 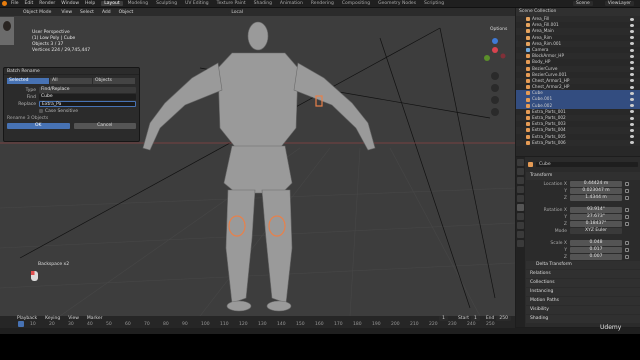 What do you see at coordinates (498, 29) in the screenshot?
I see `options-dropdown: Options` at bounding box center [498, 29].